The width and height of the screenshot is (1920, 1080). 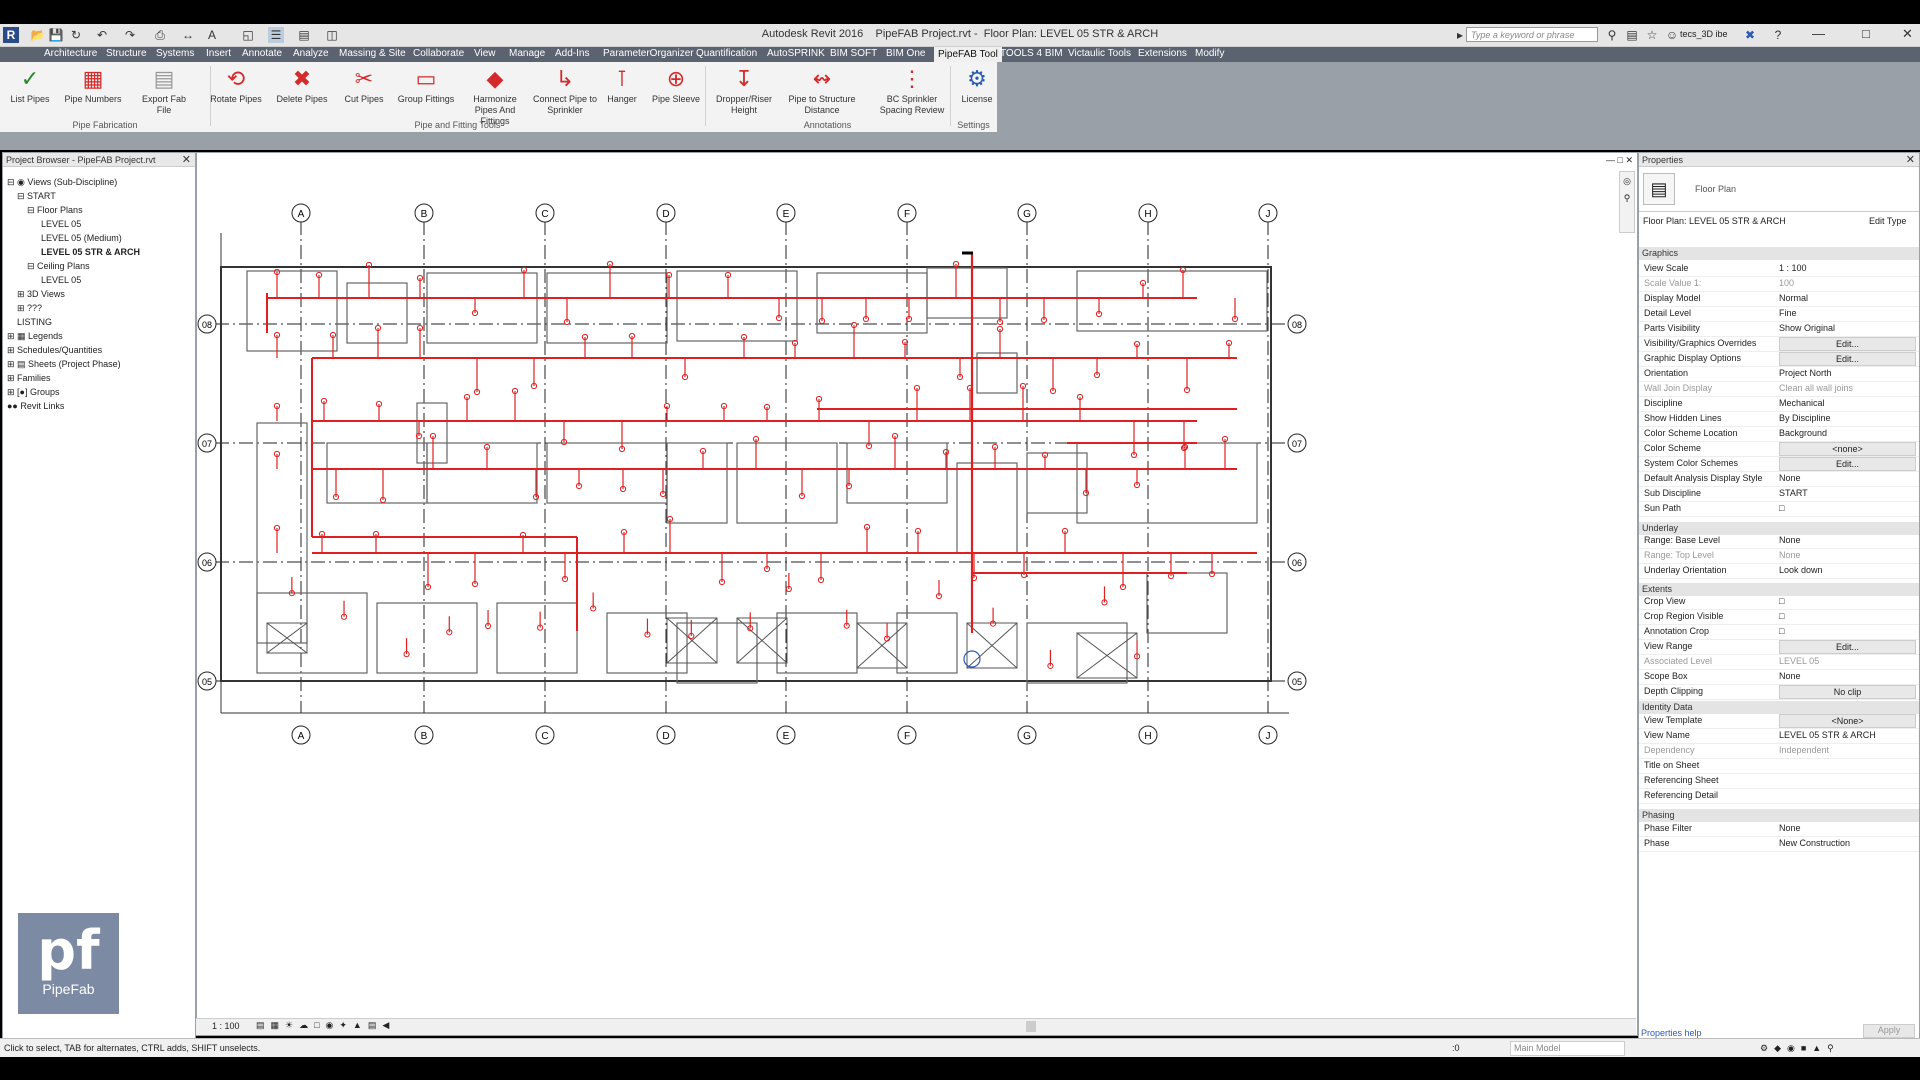 I want to click on tree-expander-icon: ⊞ [●], so click(x=18, y=392).